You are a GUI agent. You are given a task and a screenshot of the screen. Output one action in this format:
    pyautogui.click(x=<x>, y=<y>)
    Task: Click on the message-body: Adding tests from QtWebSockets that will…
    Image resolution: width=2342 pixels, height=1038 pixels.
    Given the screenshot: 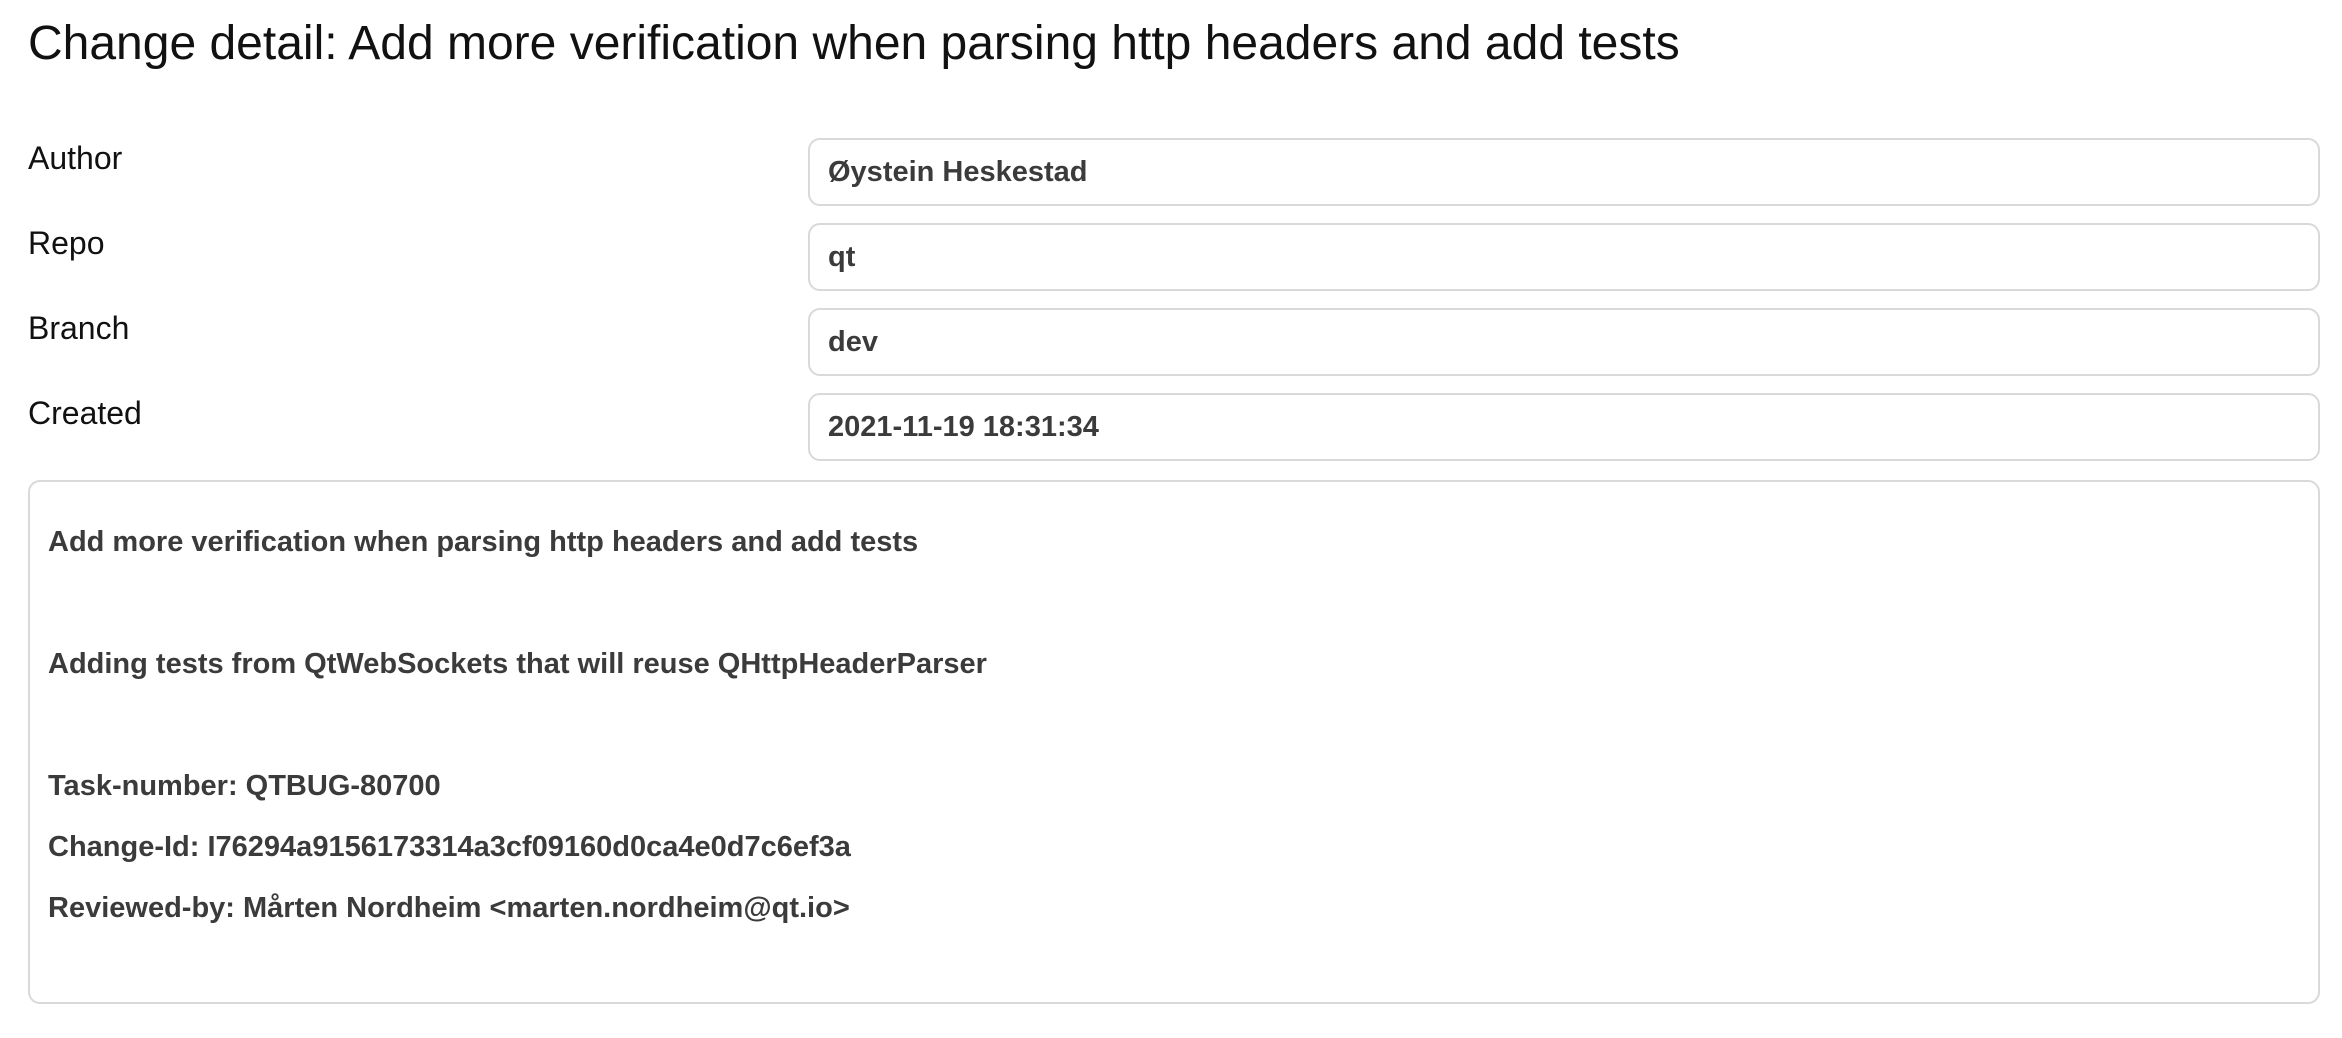 What is the action you would take?
    pyautogui.click(x=517, y=664)
    